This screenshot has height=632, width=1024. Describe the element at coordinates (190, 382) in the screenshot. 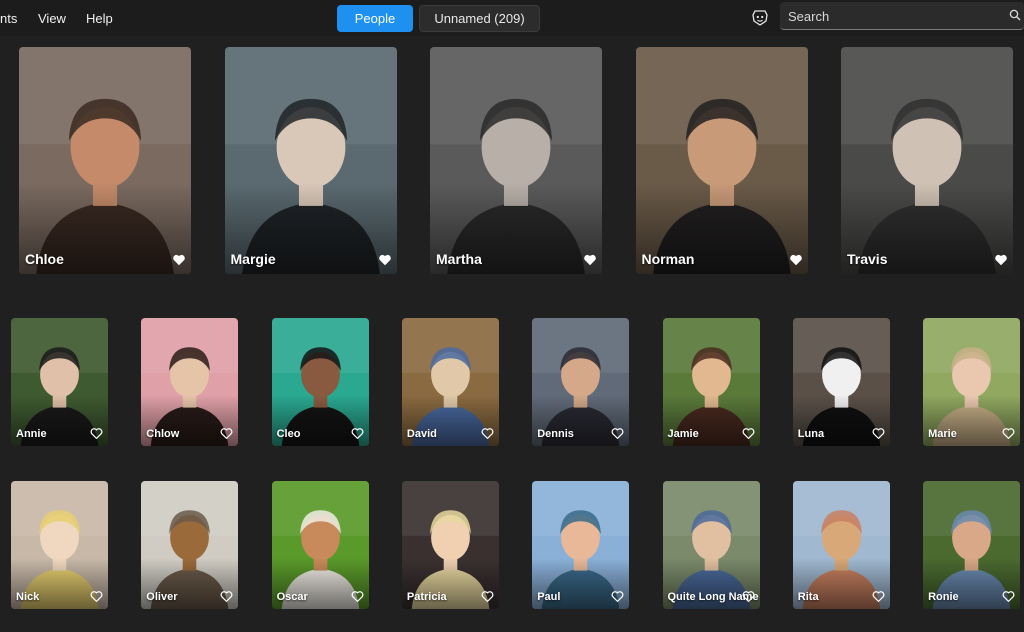

I see `person-card-chlow: Chlow` at that location.